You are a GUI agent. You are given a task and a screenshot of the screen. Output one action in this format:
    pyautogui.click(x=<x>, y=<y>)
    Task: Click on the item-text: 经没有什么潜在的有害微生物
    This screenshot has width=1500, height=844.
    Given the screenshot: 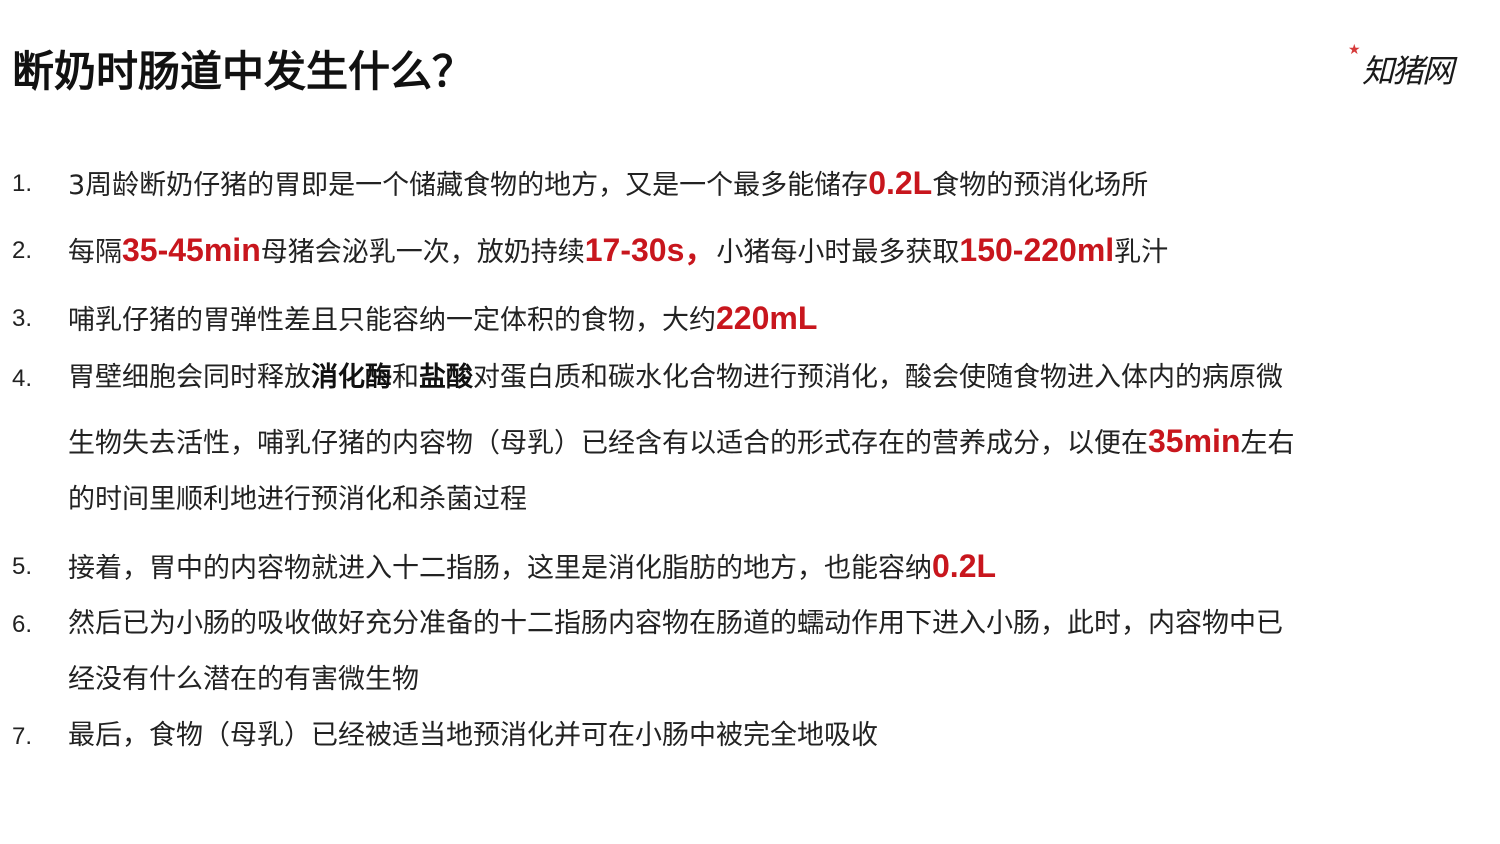 What is the action you would take?
    pyautogui.click(x=243, y=679)
    